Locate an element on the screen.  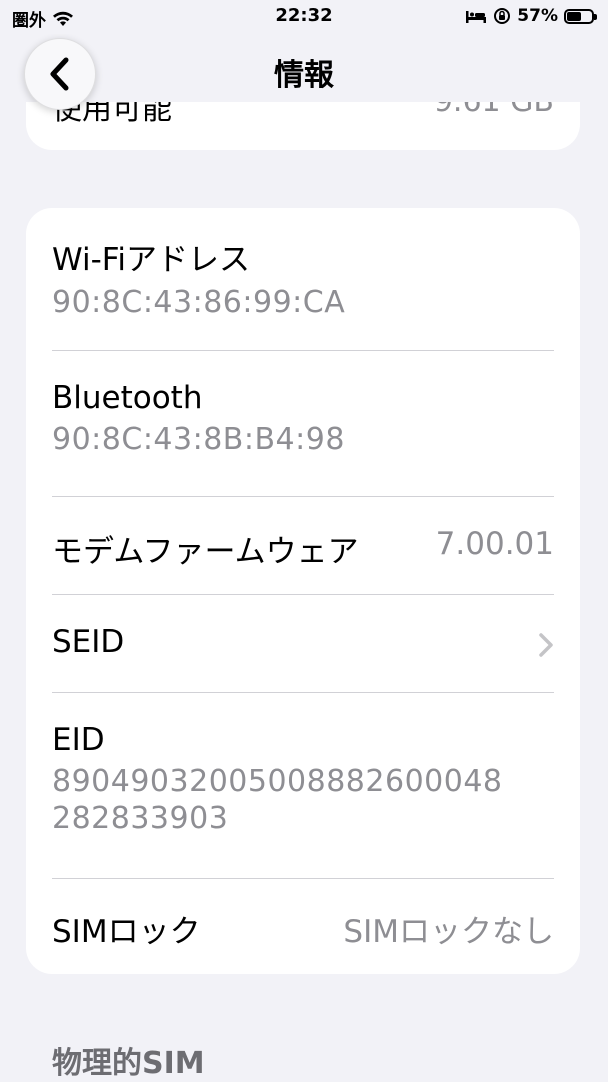
bluetooth-row: Bluetooth 90:8C:43:8B:B4:98 is located at coordinates (303, 418).